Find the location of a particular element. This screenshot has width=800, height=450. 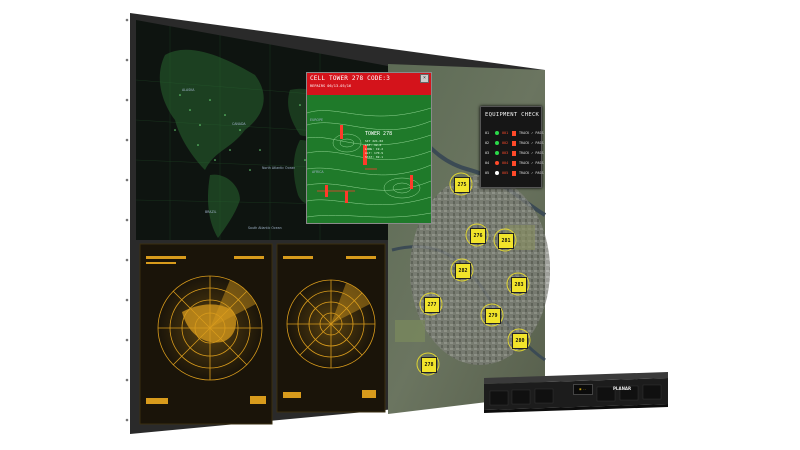

map-label: ALASKA is located at coordinates (188, 90).